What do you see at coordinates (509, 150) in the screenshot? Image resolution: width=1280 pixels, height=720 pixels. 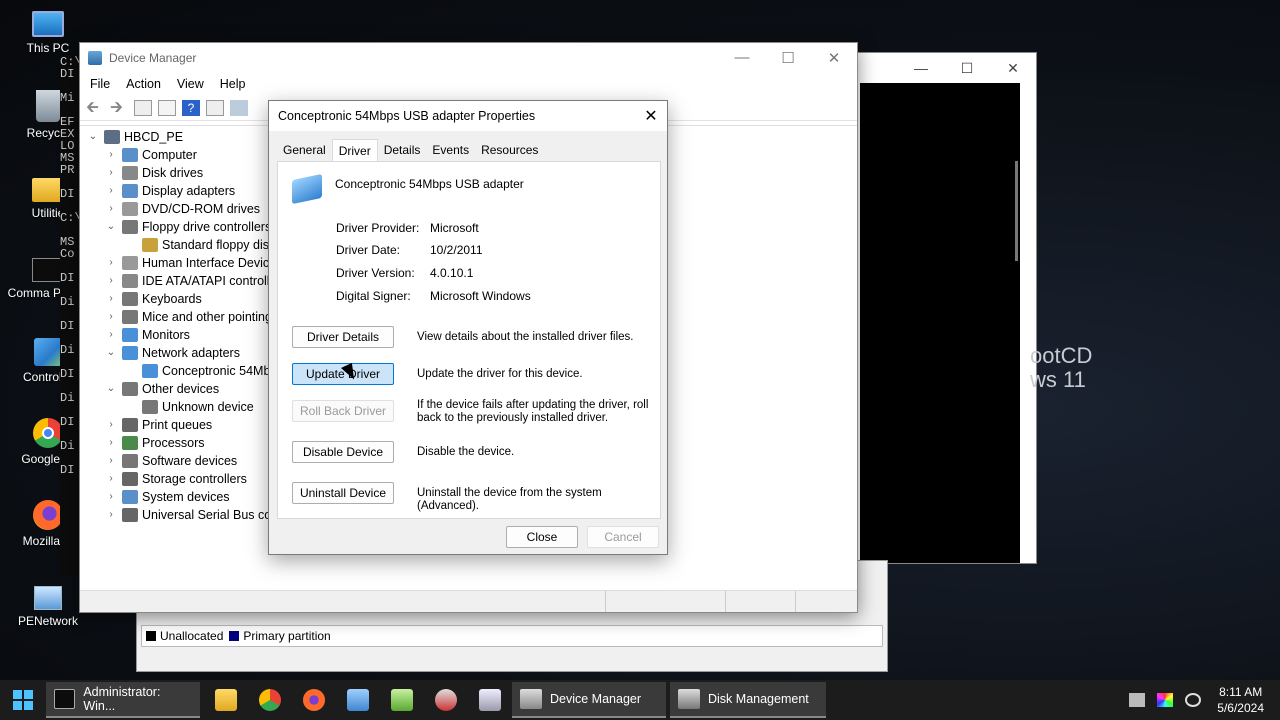 I see `tab-resources: Resources` at bounding box center [509, 150].